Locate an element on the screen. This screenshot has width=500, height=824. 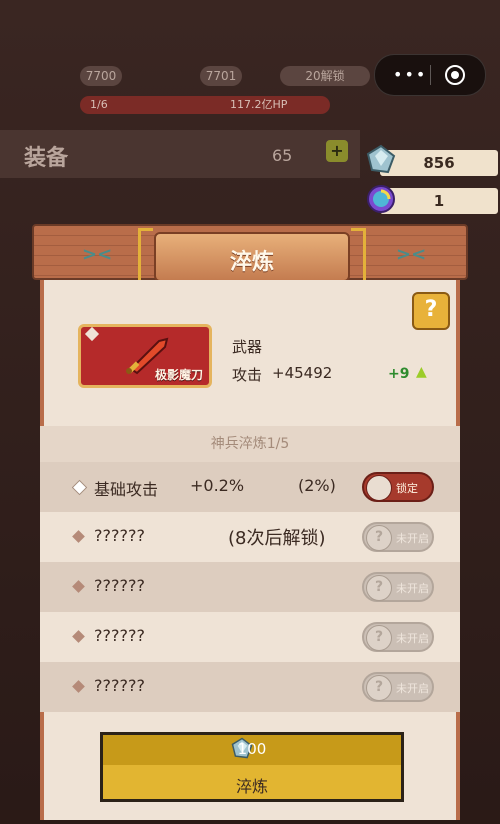
equip-value: 65 is located at coordinates (282, 155).